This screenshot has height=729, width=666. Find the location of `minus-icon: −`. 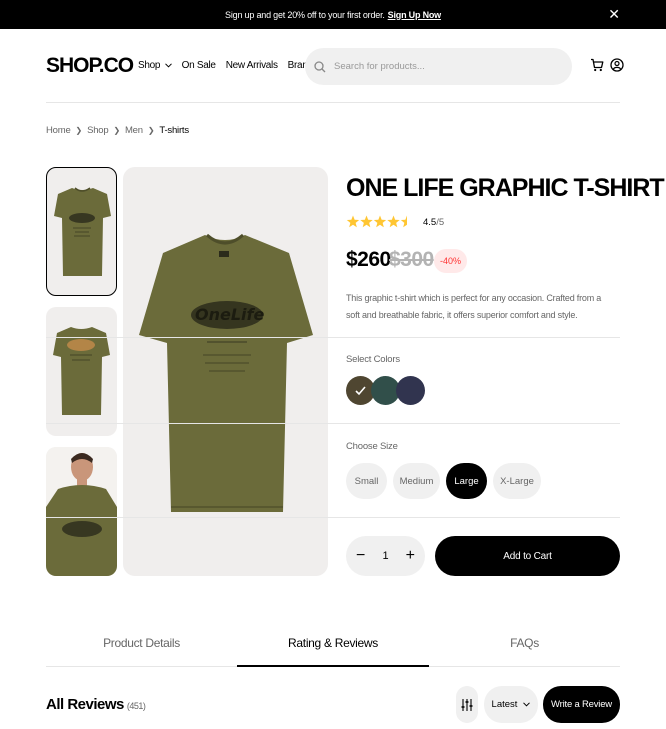

minus-icon: − is located at coordinates (360, 556).